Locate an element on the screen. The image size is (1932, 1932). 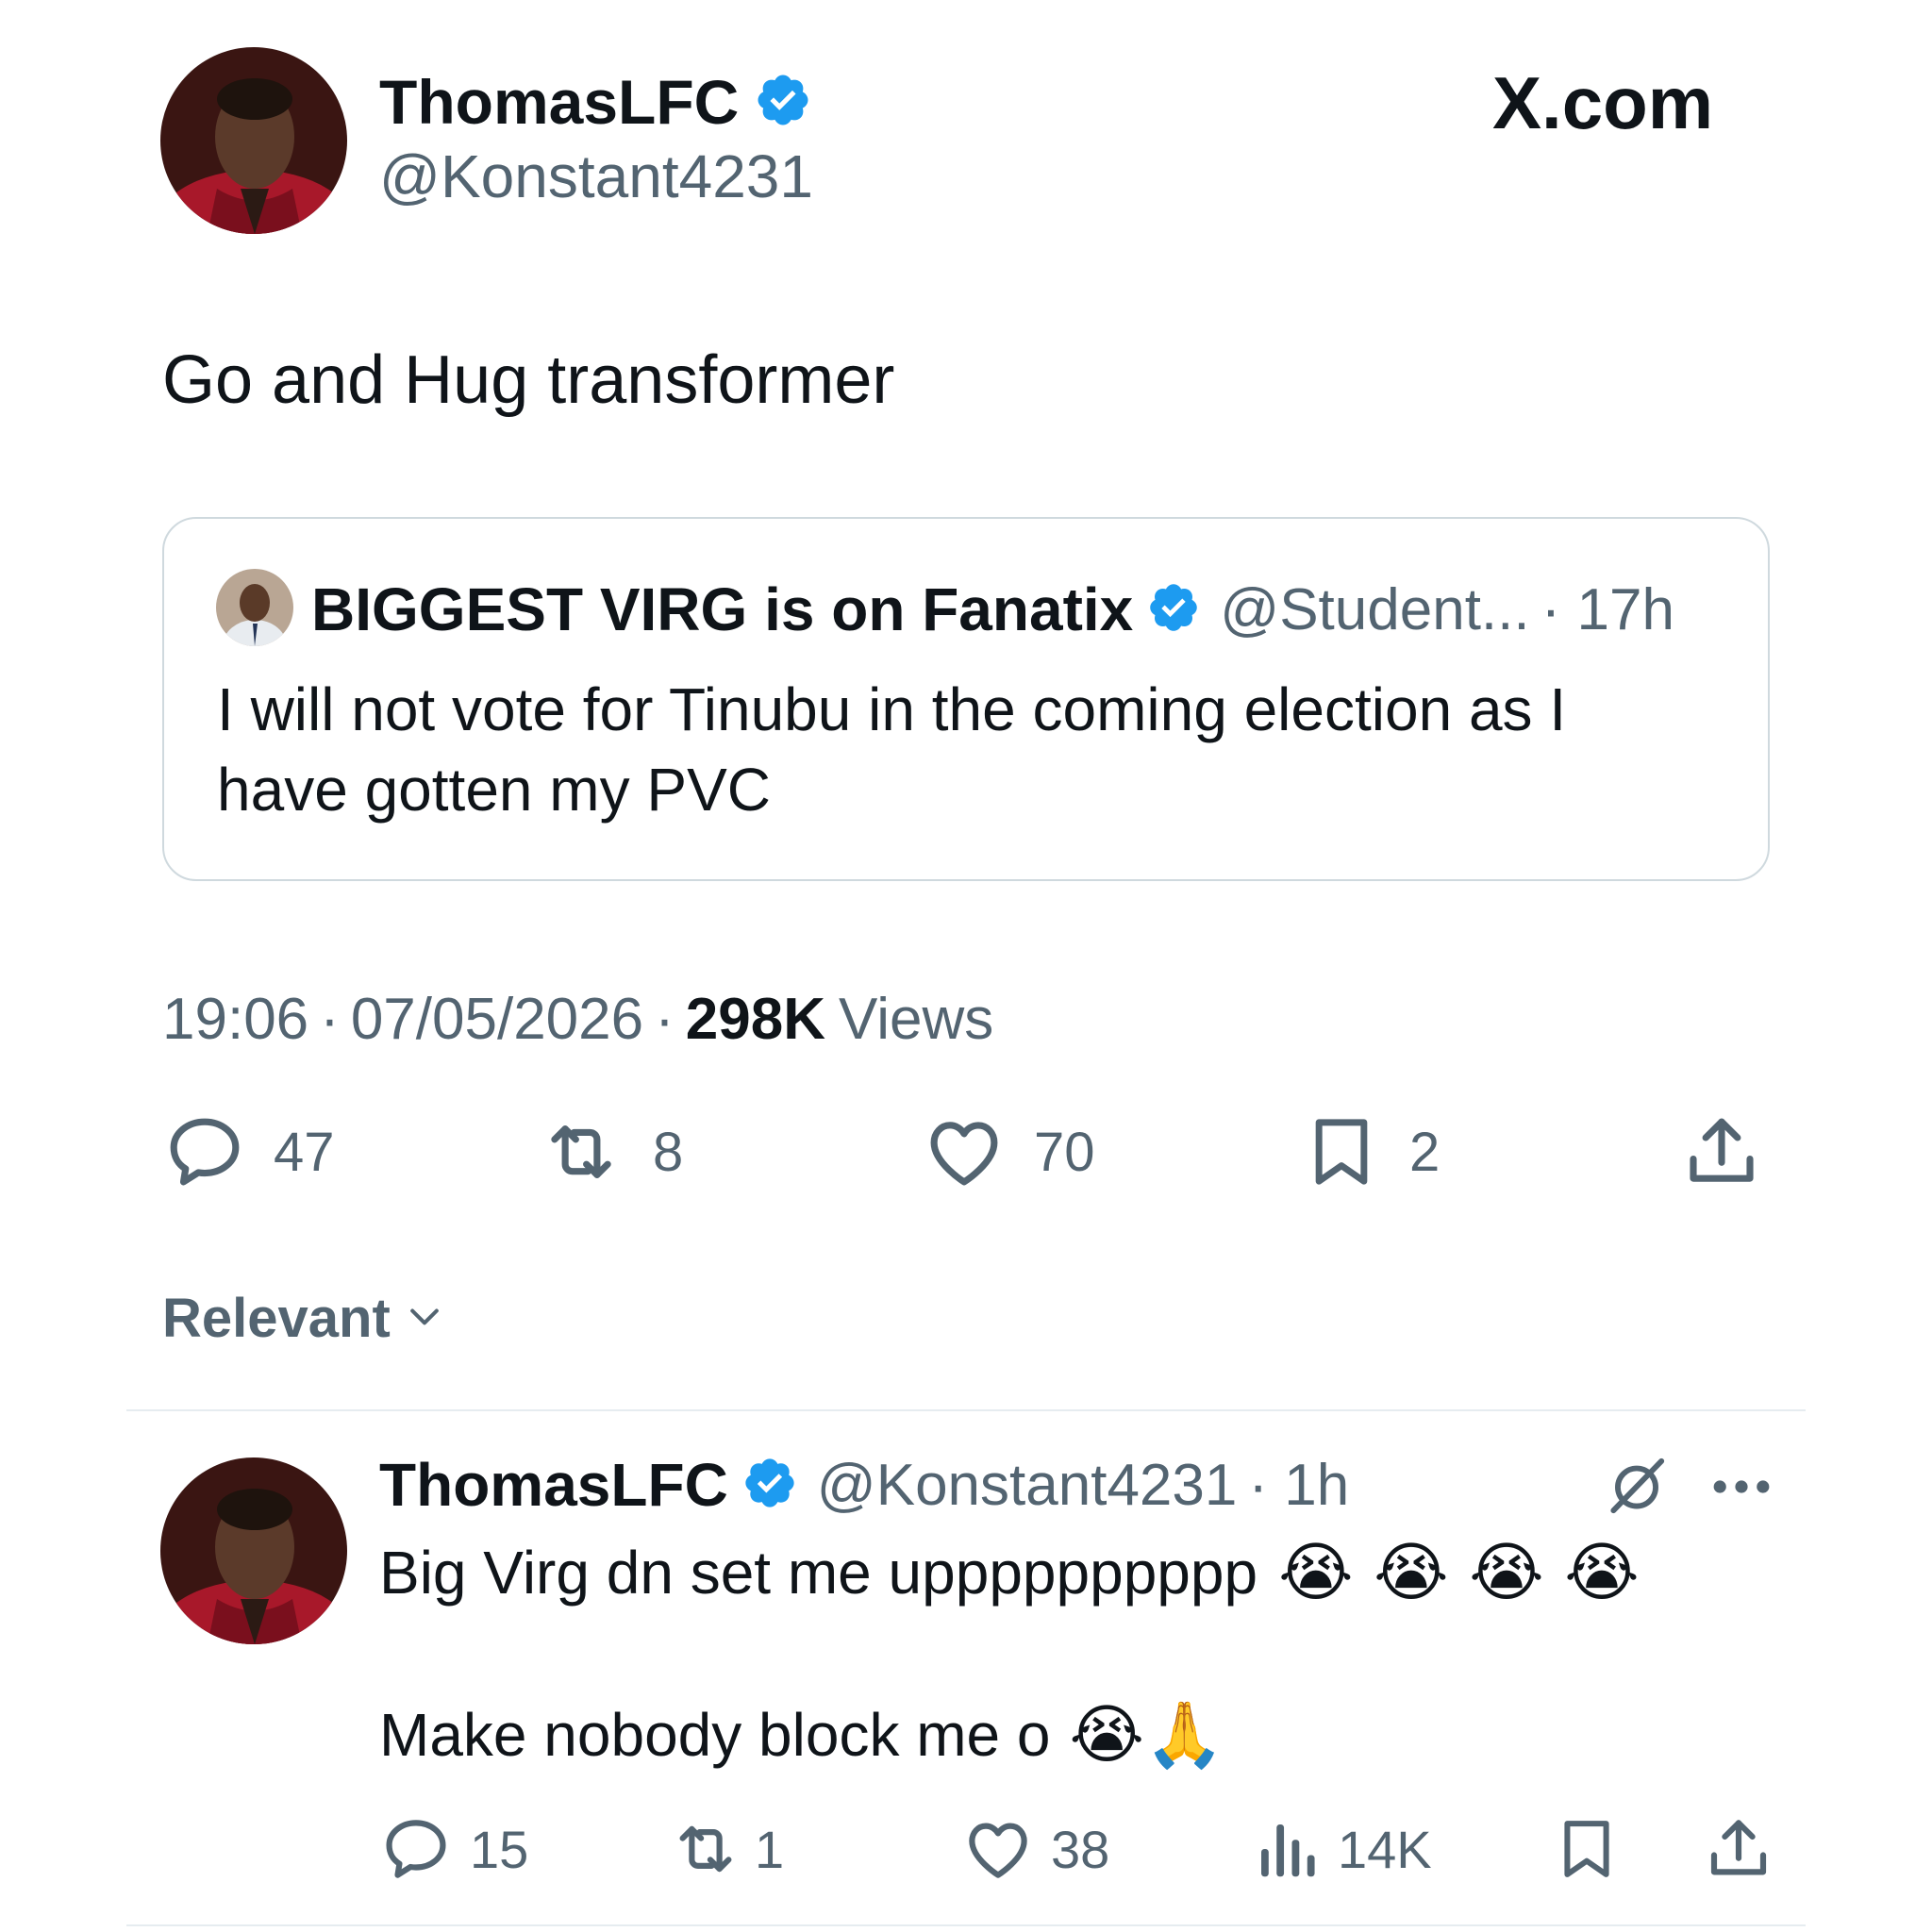
tweet-meta-row: 19:06 · 07/05/2026 · 298K Views is located at coordinates (577, 1019).